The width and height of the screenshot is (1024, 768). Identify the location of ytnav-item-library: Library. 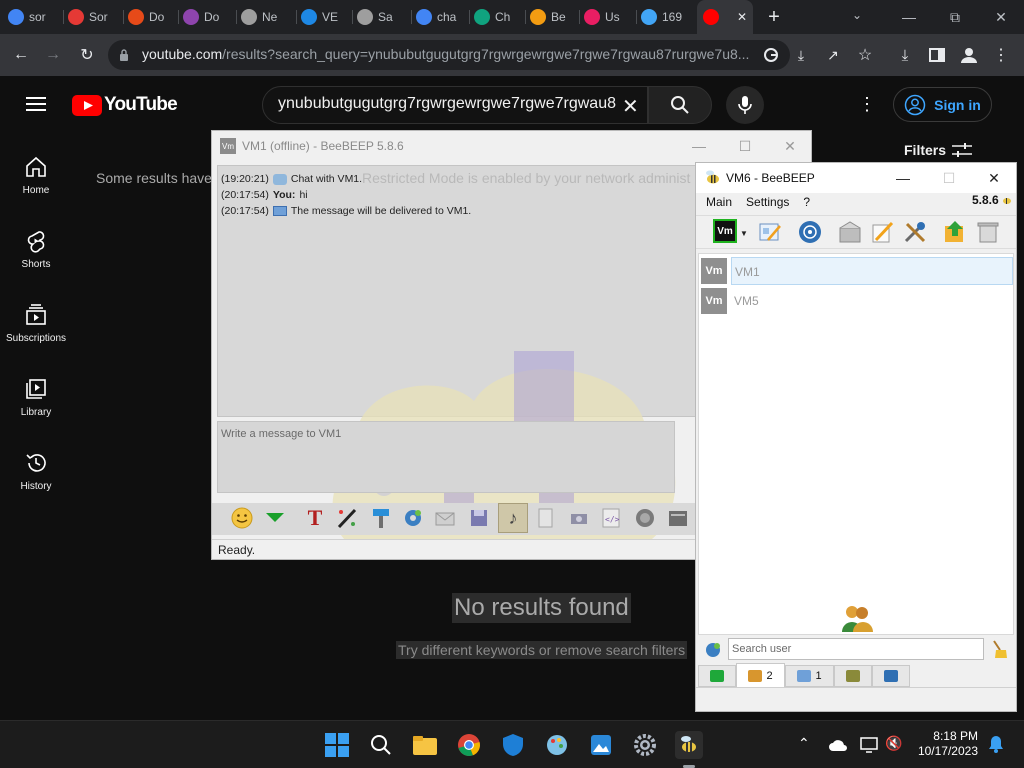
(36, 397).